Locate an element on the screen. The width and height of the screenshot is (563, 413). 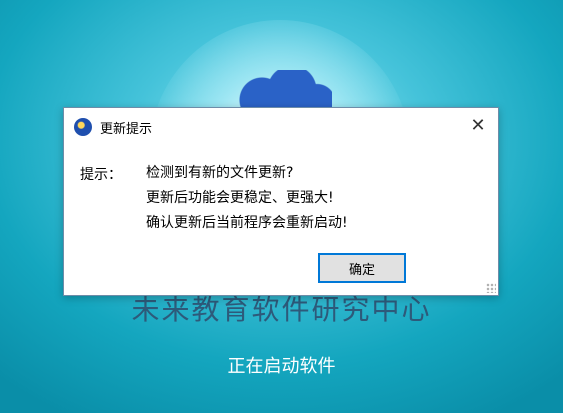
message-label: 提示： is located at coordinates (101, 175).